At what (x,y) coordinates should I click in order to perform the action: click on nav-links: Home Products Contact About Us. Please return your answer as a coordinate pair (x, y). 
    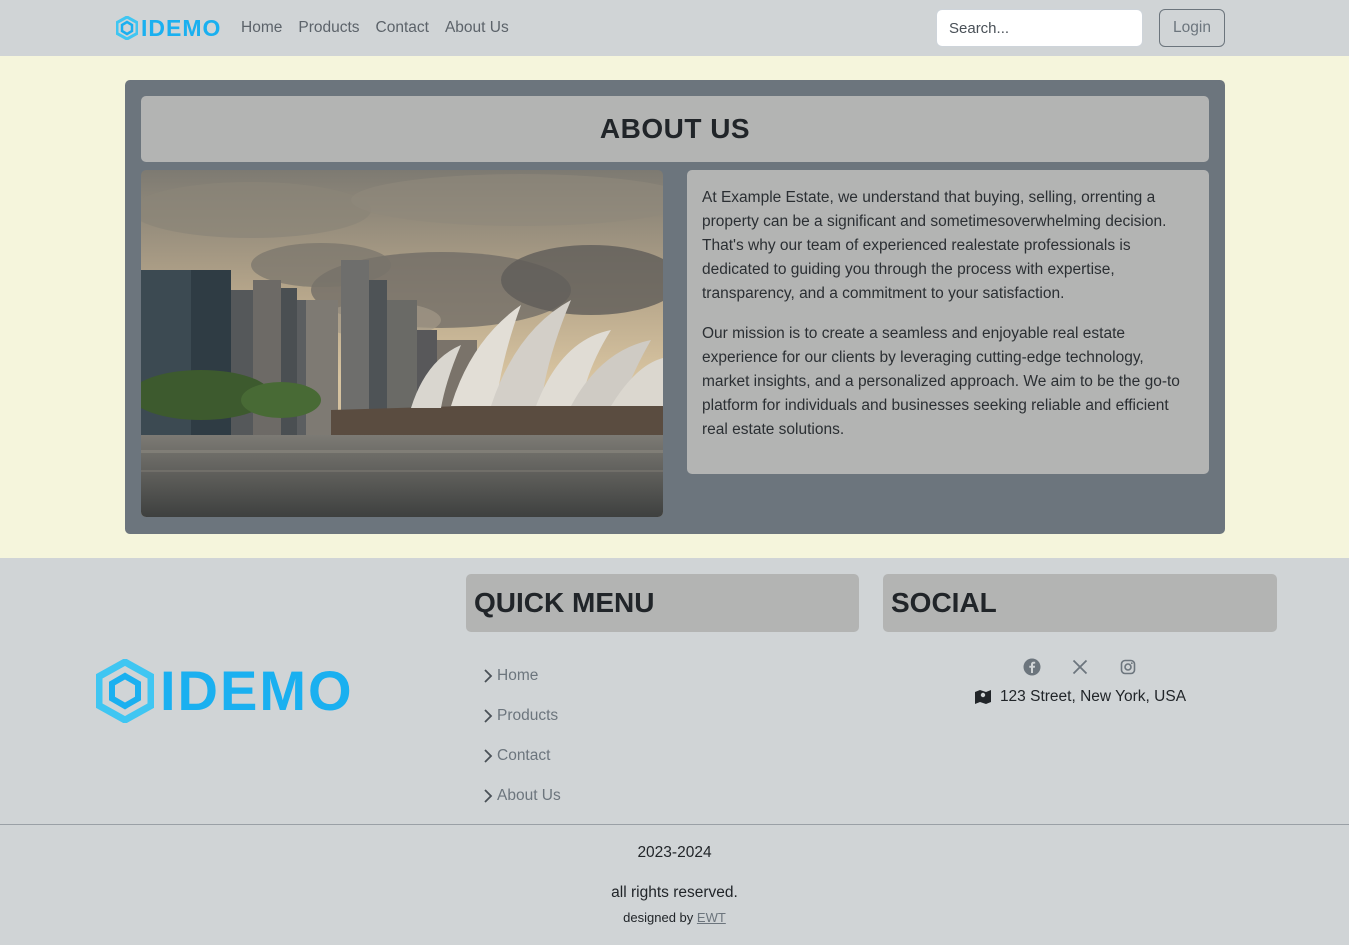
    Looking at the image, I should click on (375, 28).